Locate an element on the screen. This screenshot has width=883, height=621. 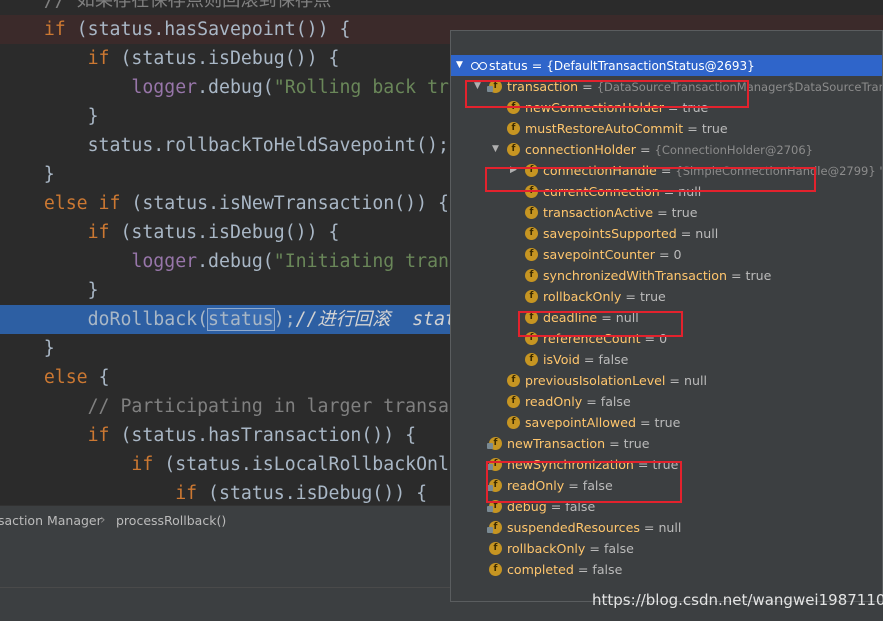
watch-glasses-icon is located at coordinates (479, 66).